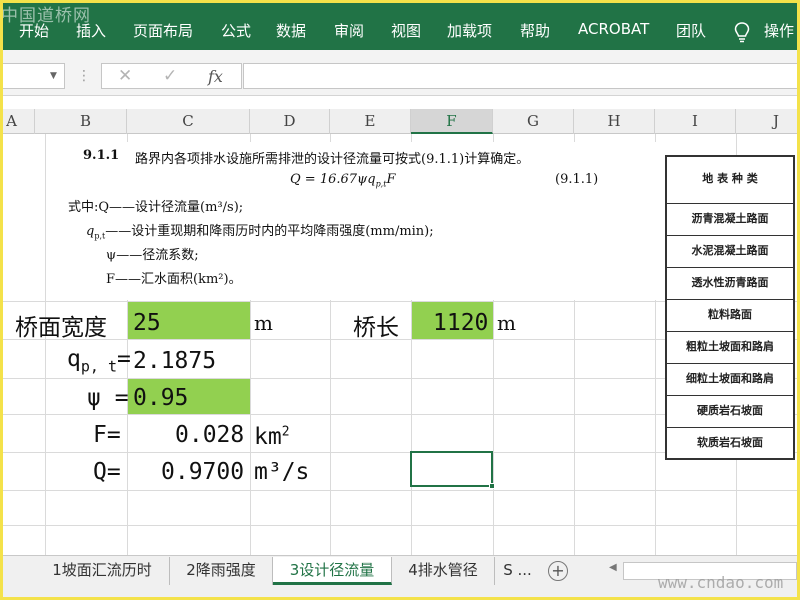  Describe the element at coordinates (147, 323) in the screenshot. I see `bridge-width-value: 25` at that location.